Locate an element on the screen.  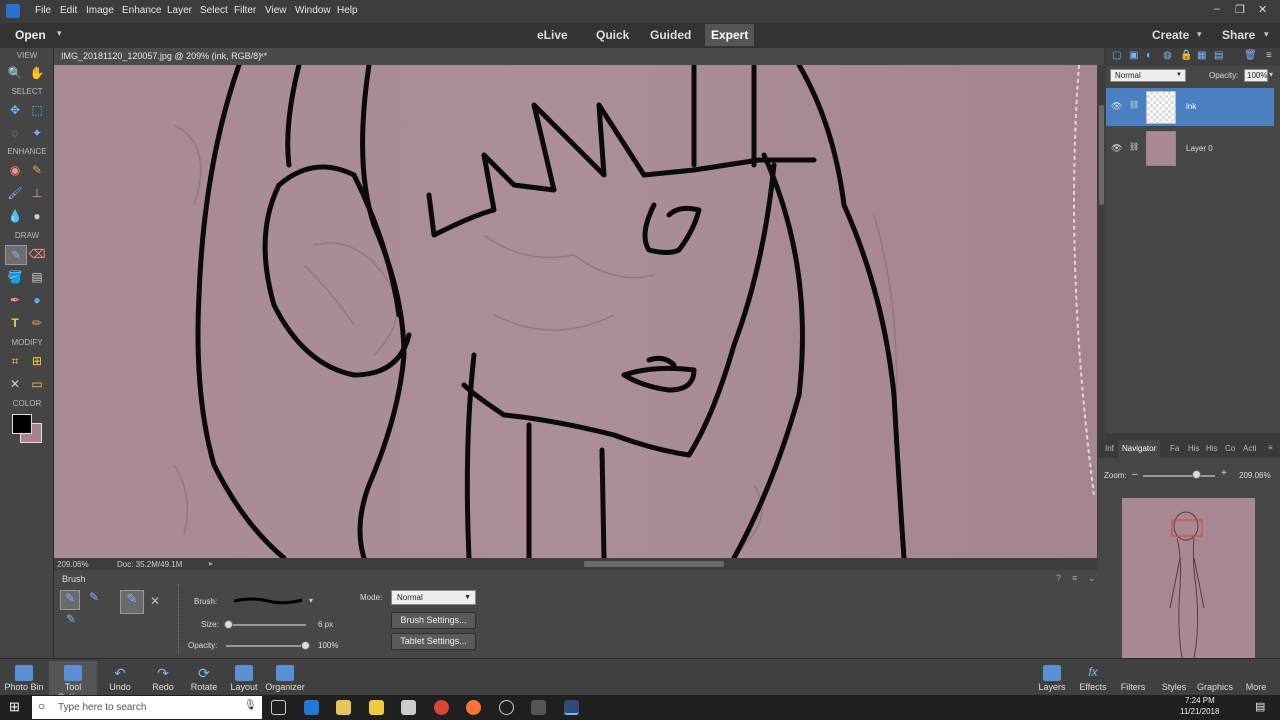
tab-info: Inf is located at coordinates (1109, 448).